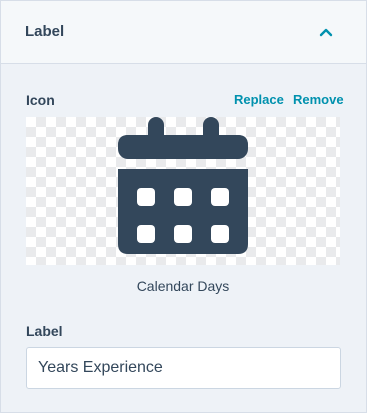 The width and height of the screenshot is (367, 413). What do you see at coordinates (40, 100) in the screenshot?
I see `icon-field-label: Icon` at bounding box center [40, 100].